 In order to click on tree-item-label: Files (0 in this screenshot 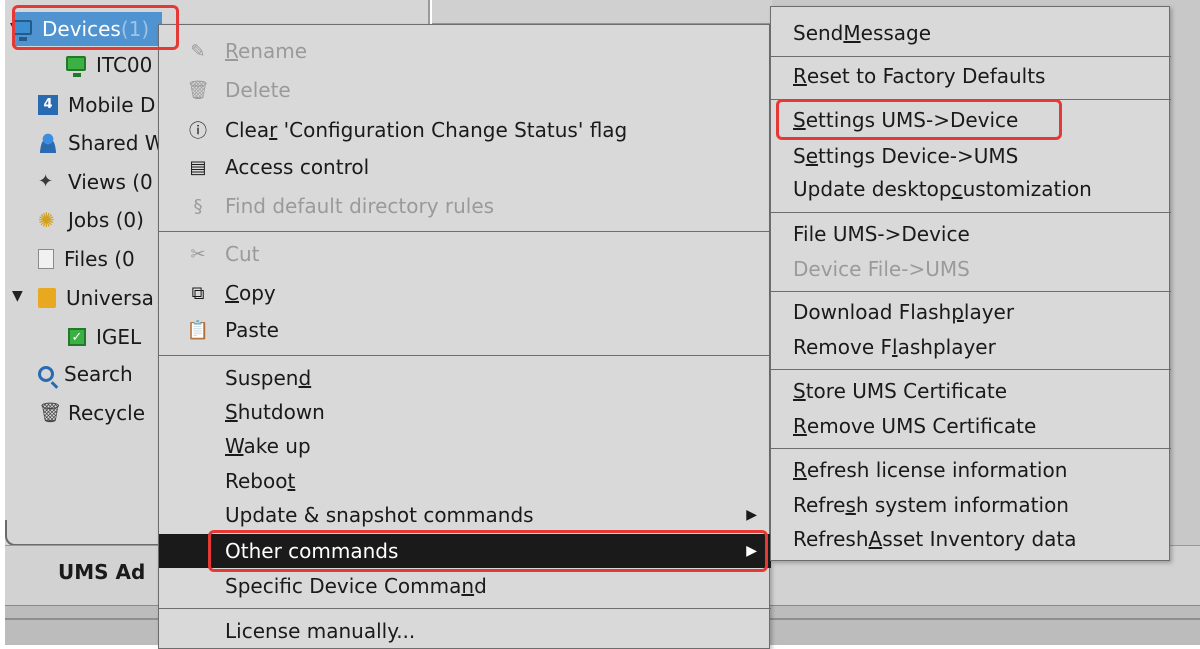, I will do `click(99, 259)`.